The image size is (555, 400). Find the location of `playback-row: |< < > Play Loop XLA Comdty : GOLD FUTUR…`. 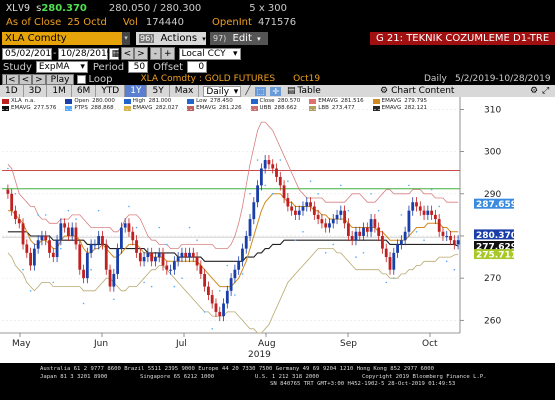

playback-row: |< < > Play Loop XLA Comdty : GOLD FUTUR… is located at coordinates (277, 79).